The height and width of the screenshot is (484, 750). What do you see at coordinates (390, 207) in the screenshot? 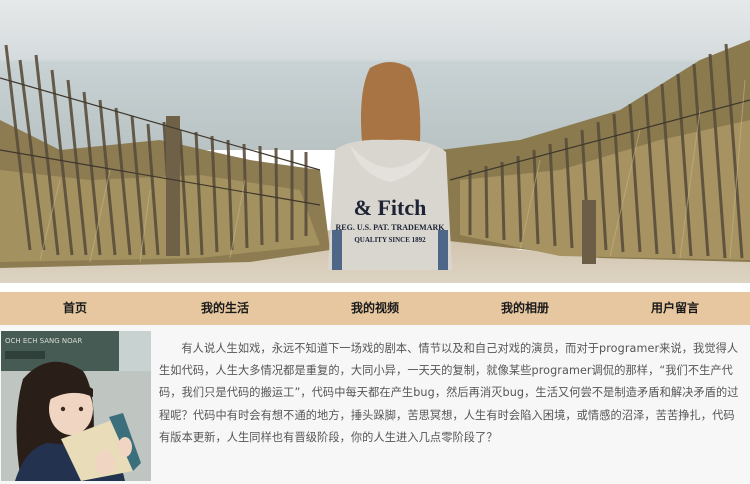
I see `hoodie-text-line1: & Fitch` at bounding box center [390, 207].